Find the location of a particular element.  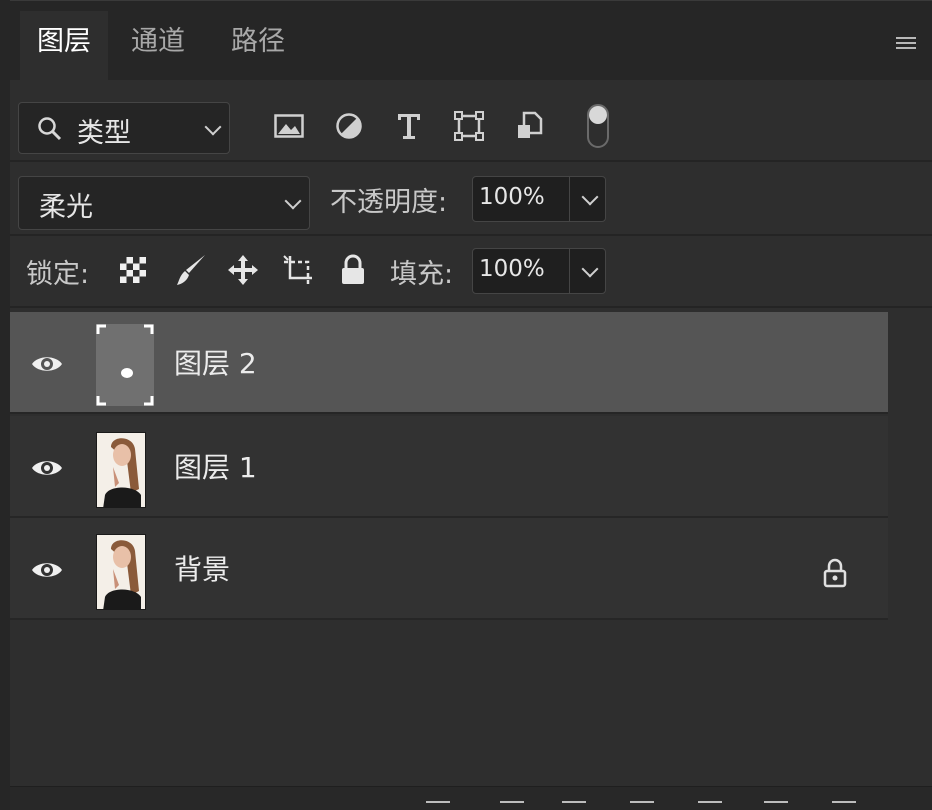

adjustment-filter-icon is located at coordinates (349, 126).